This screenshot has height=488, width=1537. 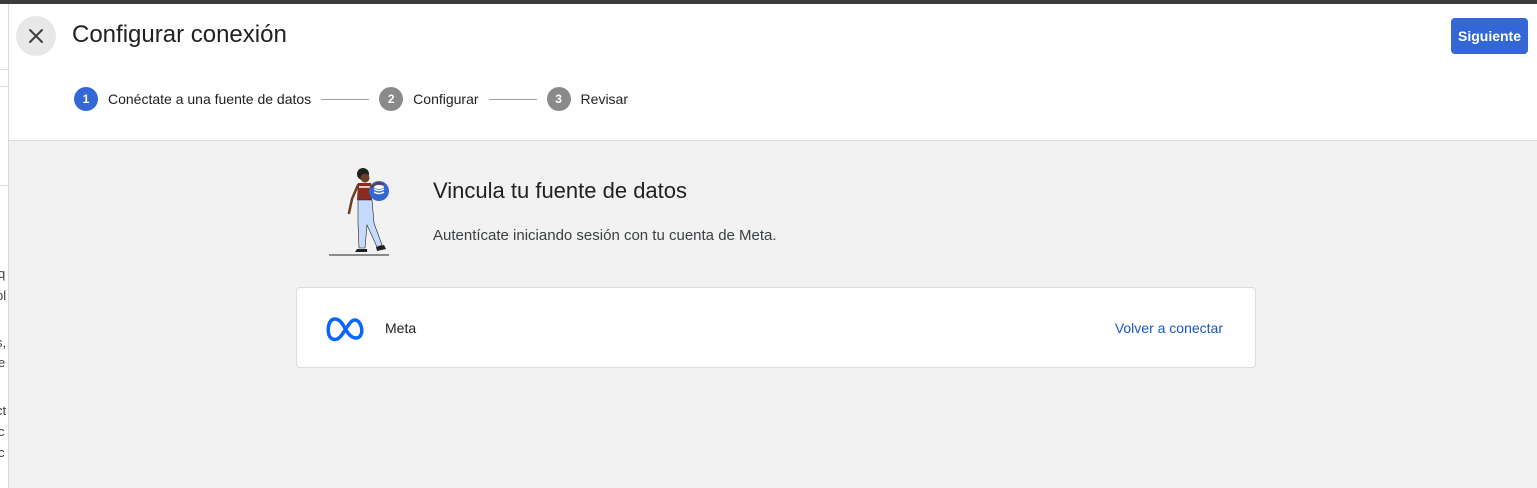 What do you see at coordinates (359, 212) in the screenshot?
I see `person-with-database-illustration` at bounding box center [359, 212].